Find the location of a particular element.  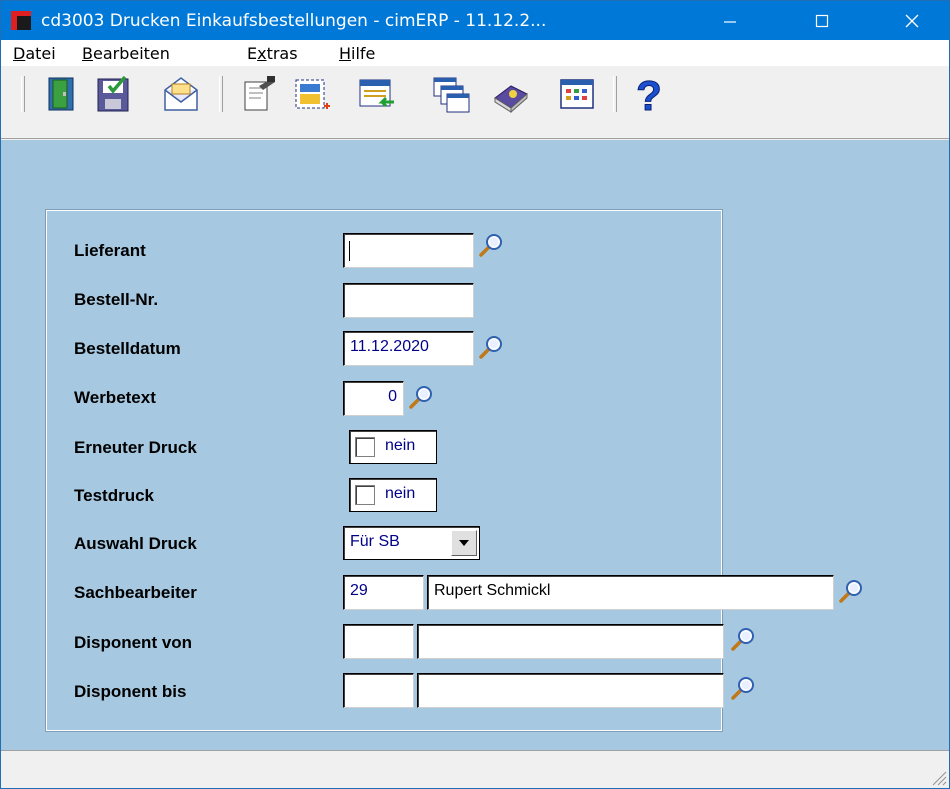

disponent-von-code-input is located at coordinates (378, 641).